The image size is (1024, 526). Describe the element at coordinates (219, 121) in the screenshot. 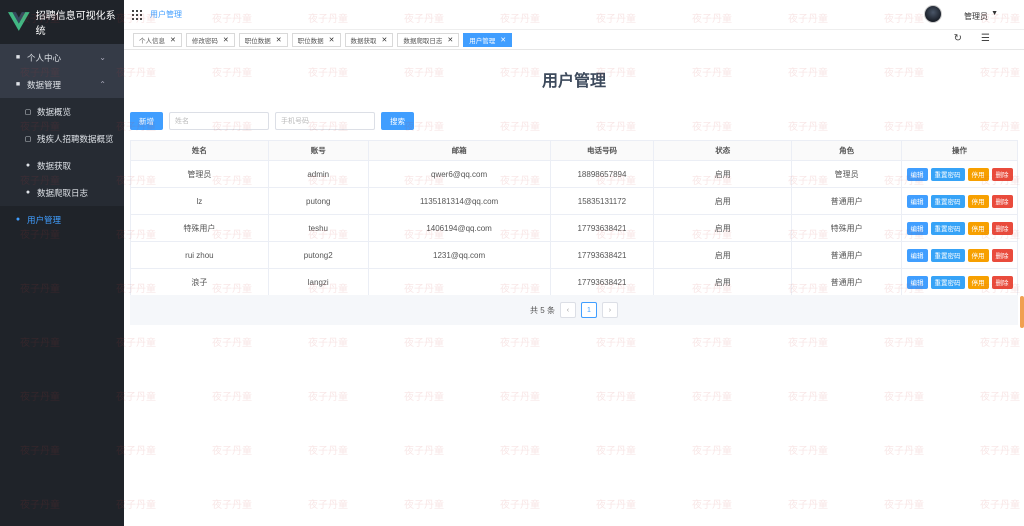

I see `name-input` at that location.